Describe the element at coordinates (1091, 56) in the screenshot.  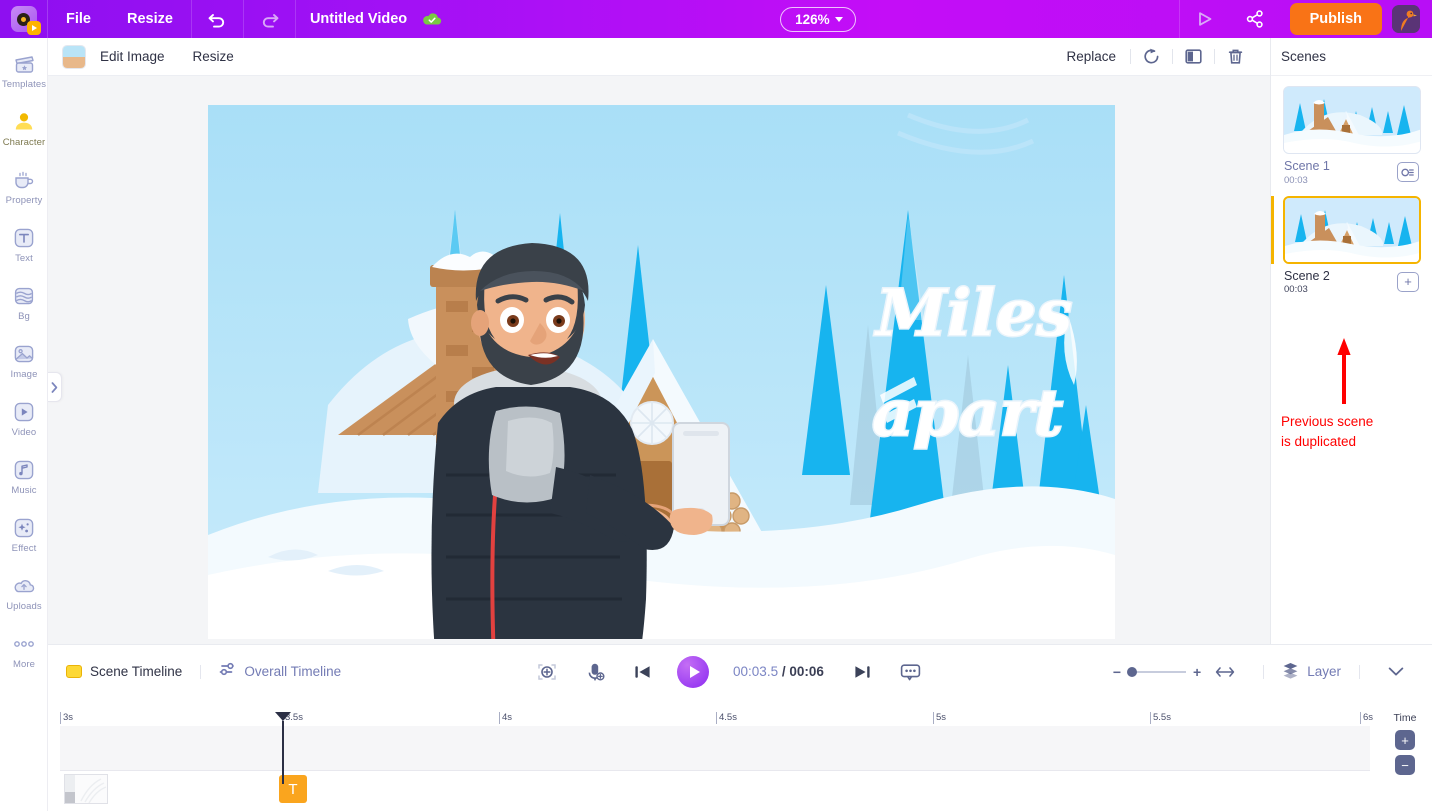
I see `replace-button: Replace` at that location.